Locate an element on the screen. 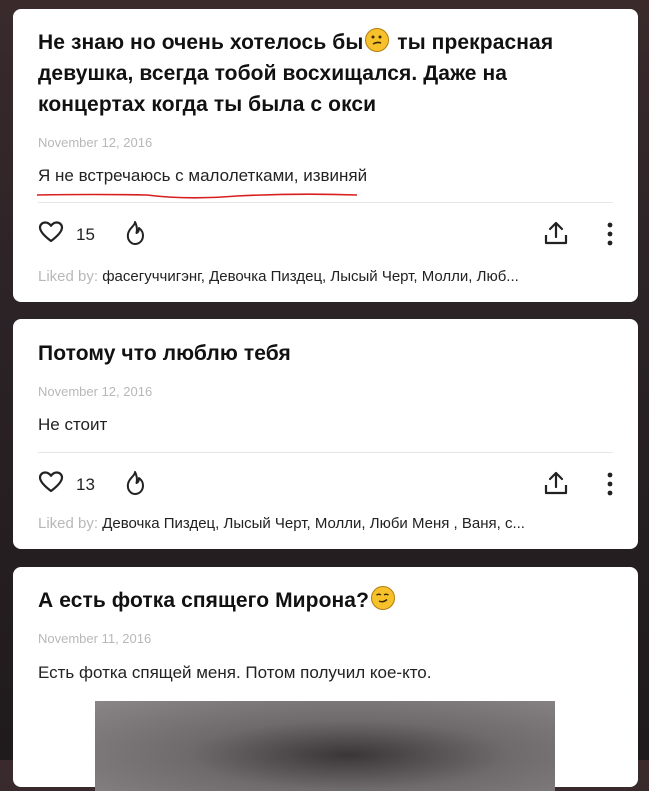 This screenshot has height=791, width=649. action-bar: 13 is located at coordinates (325, 485).